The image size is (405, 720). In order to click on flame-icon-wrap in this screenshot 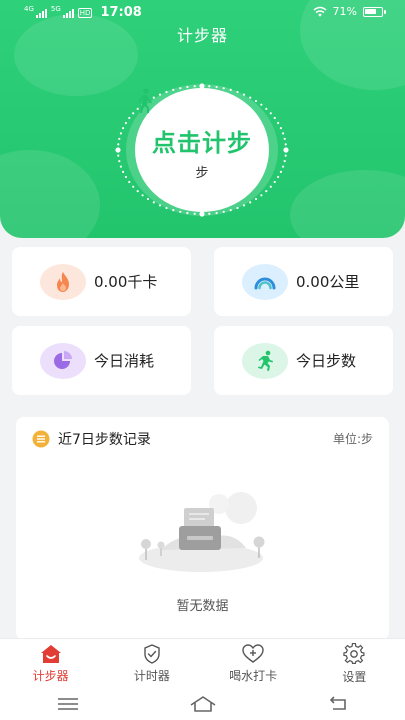, I will do `click(63, 281)`.